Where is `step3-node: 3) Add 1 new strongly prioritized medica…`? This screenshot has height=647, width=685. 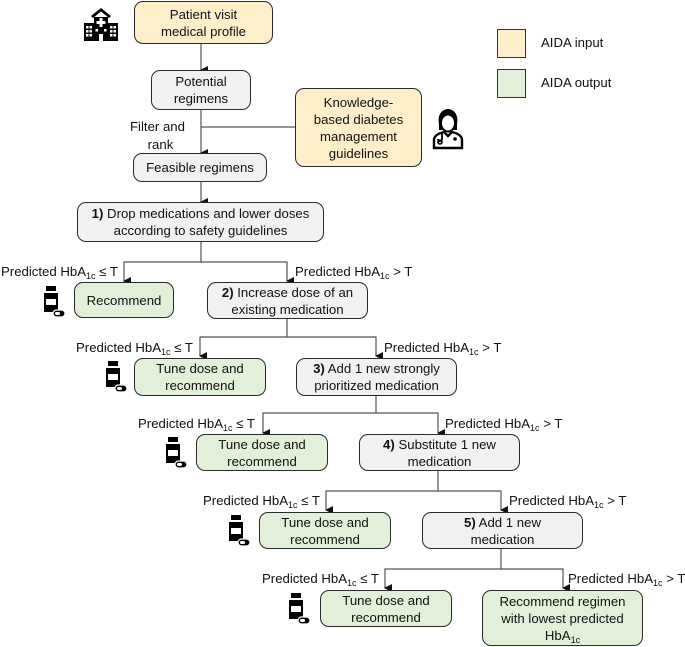 step3-node: 3) Add 1 new strongly prioritized medica… is located at coordinates (376, 377).